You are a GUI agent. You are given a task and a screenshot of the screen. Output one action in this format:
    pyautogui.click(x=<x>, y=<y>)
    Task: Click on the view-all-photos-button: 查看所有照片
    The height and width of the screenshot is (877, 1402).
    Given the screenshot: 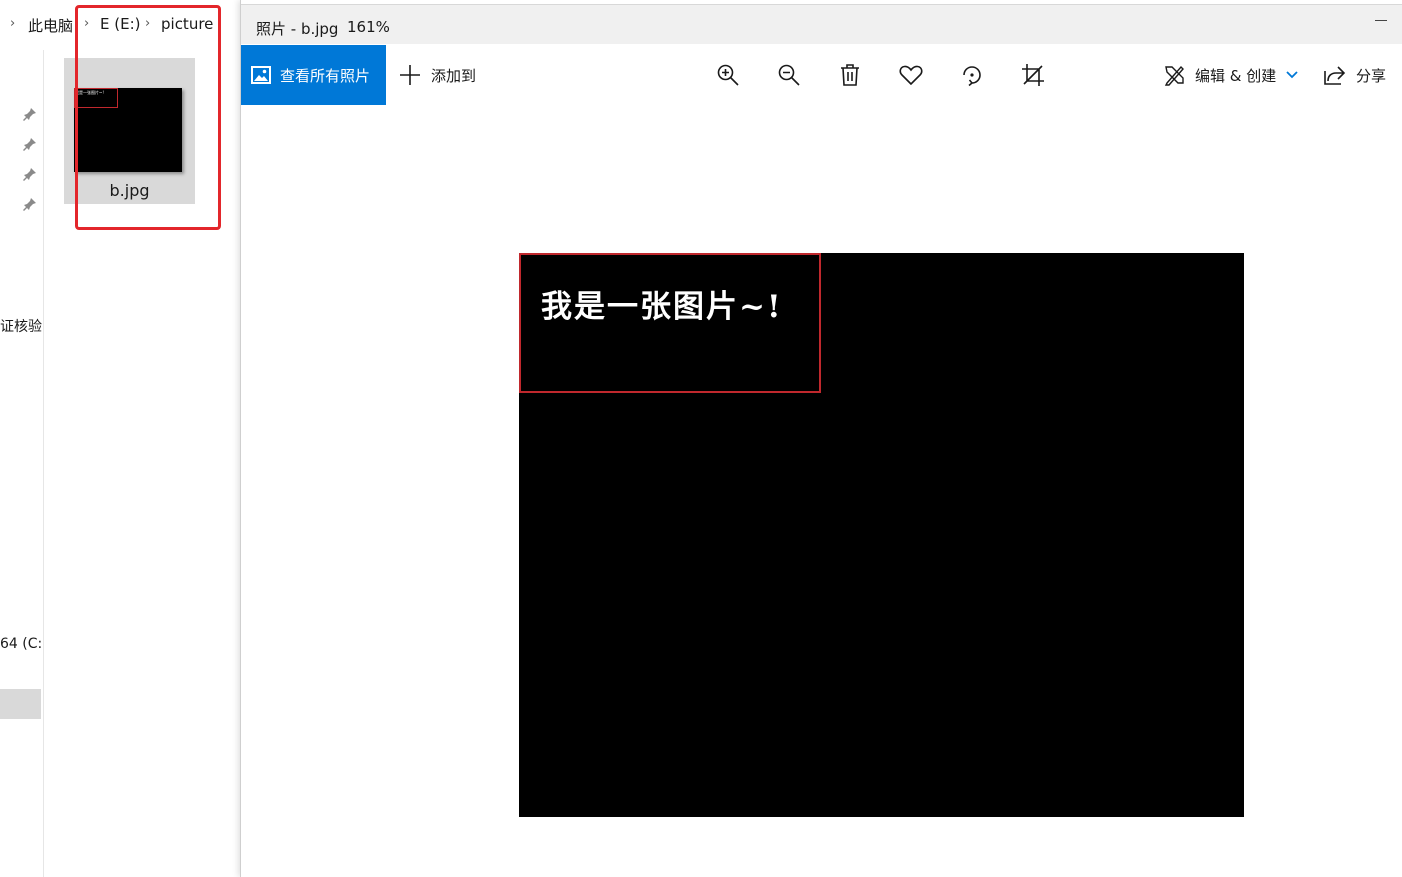 What is the action you would take?
    pyautogui.click(x=313, y=75)
    